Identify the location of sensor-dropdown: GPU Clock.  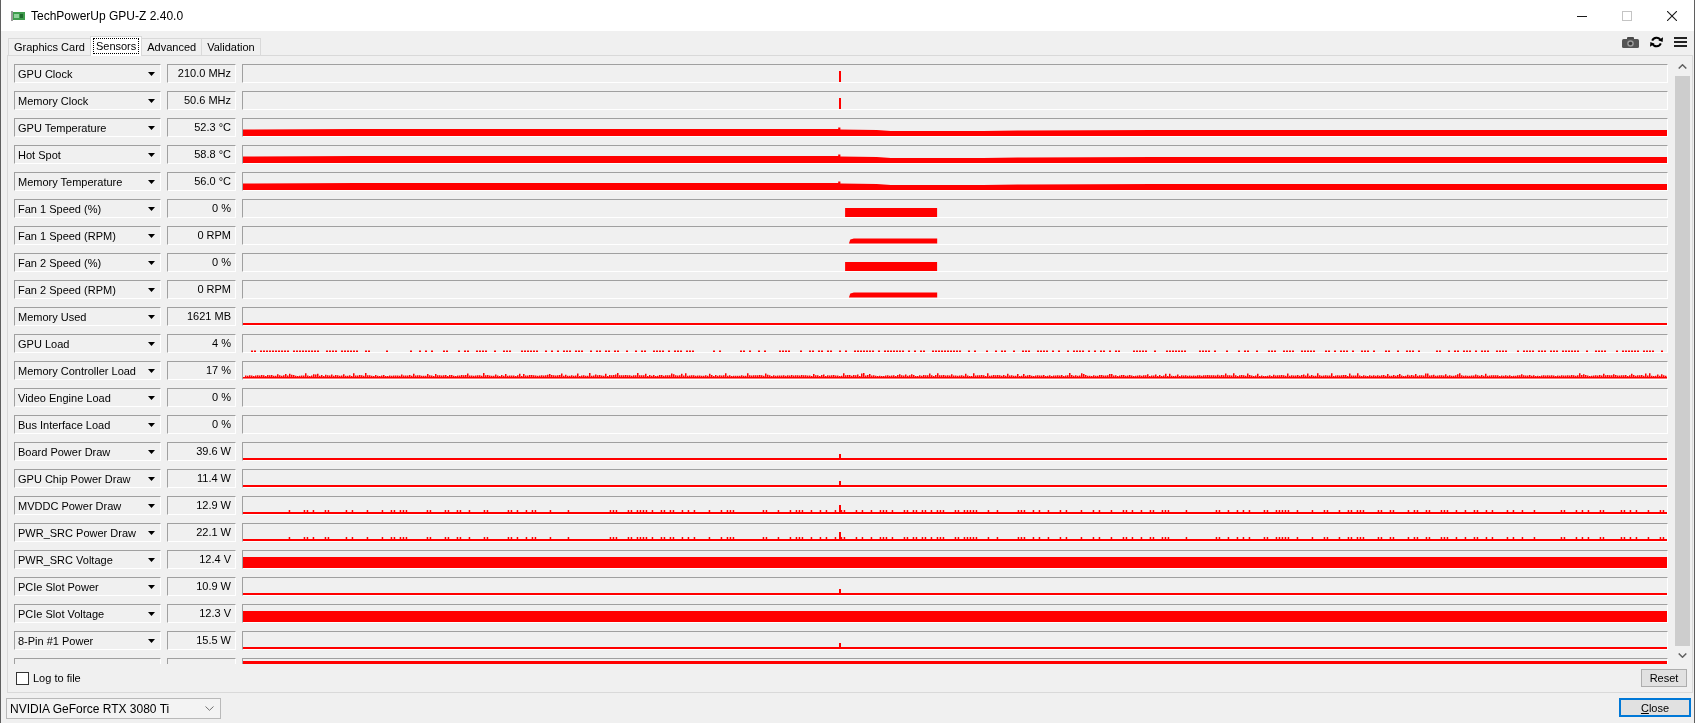
(87, 73).